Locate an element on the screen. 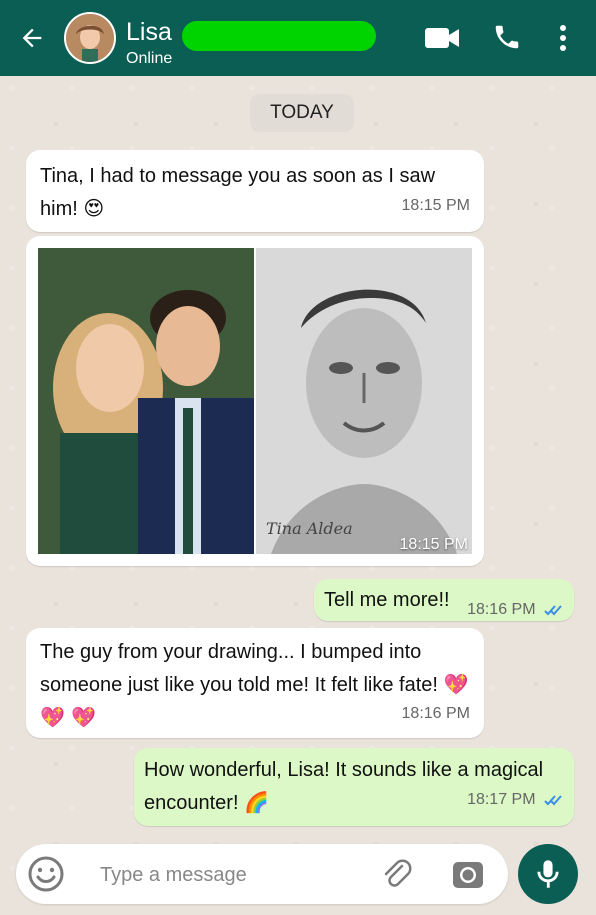  contact-name: Lisa is located at coordinates (149, 32).